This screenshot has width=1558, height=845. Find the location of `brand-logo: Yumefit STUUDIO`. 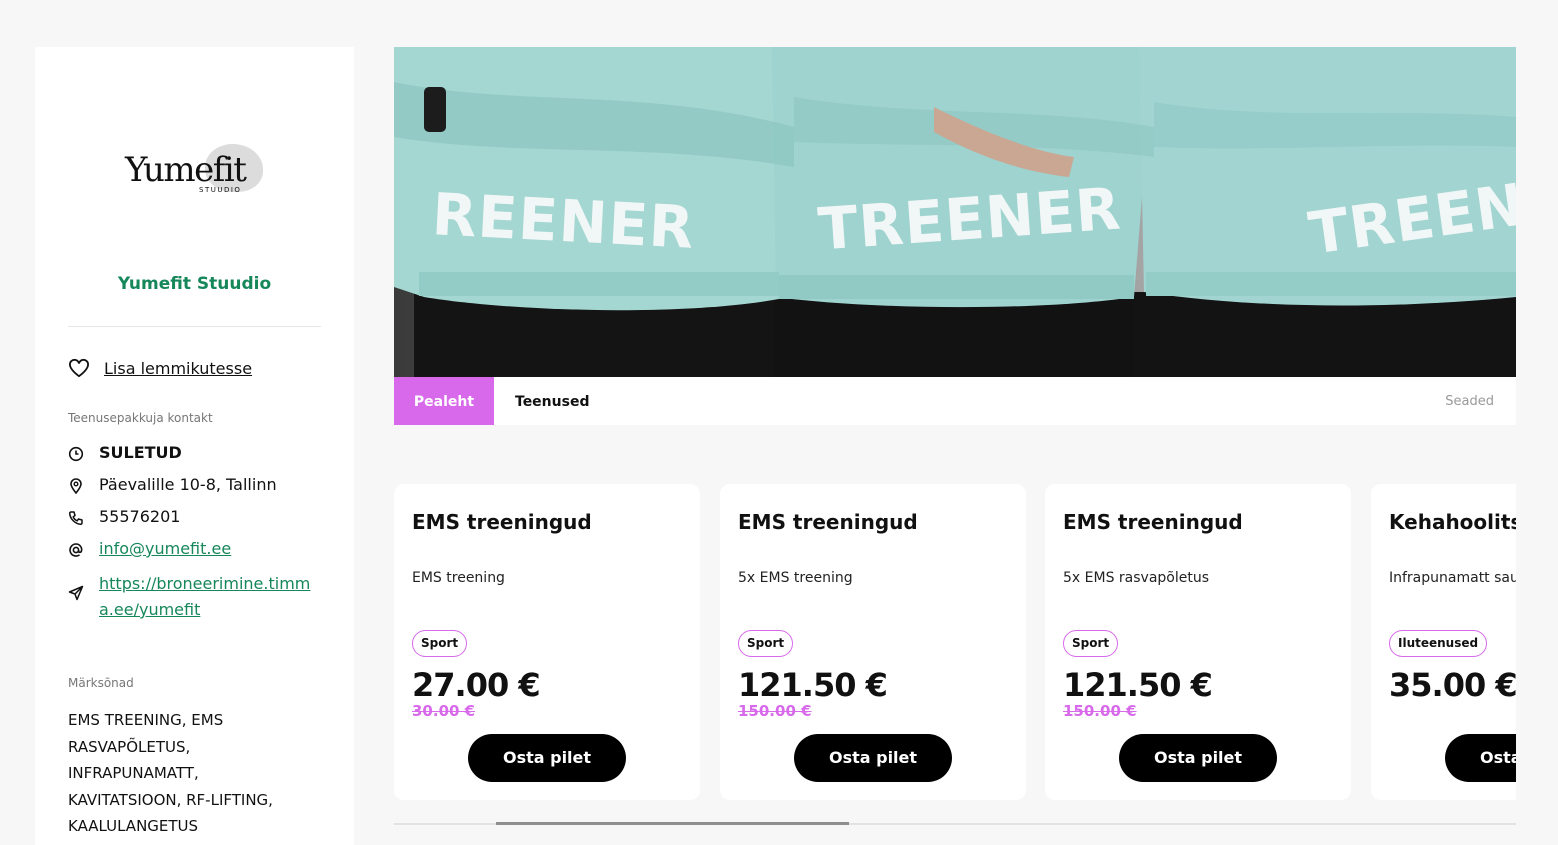

brand-logo: Yumefit STUUDIO is located at coordinates (195, 172).